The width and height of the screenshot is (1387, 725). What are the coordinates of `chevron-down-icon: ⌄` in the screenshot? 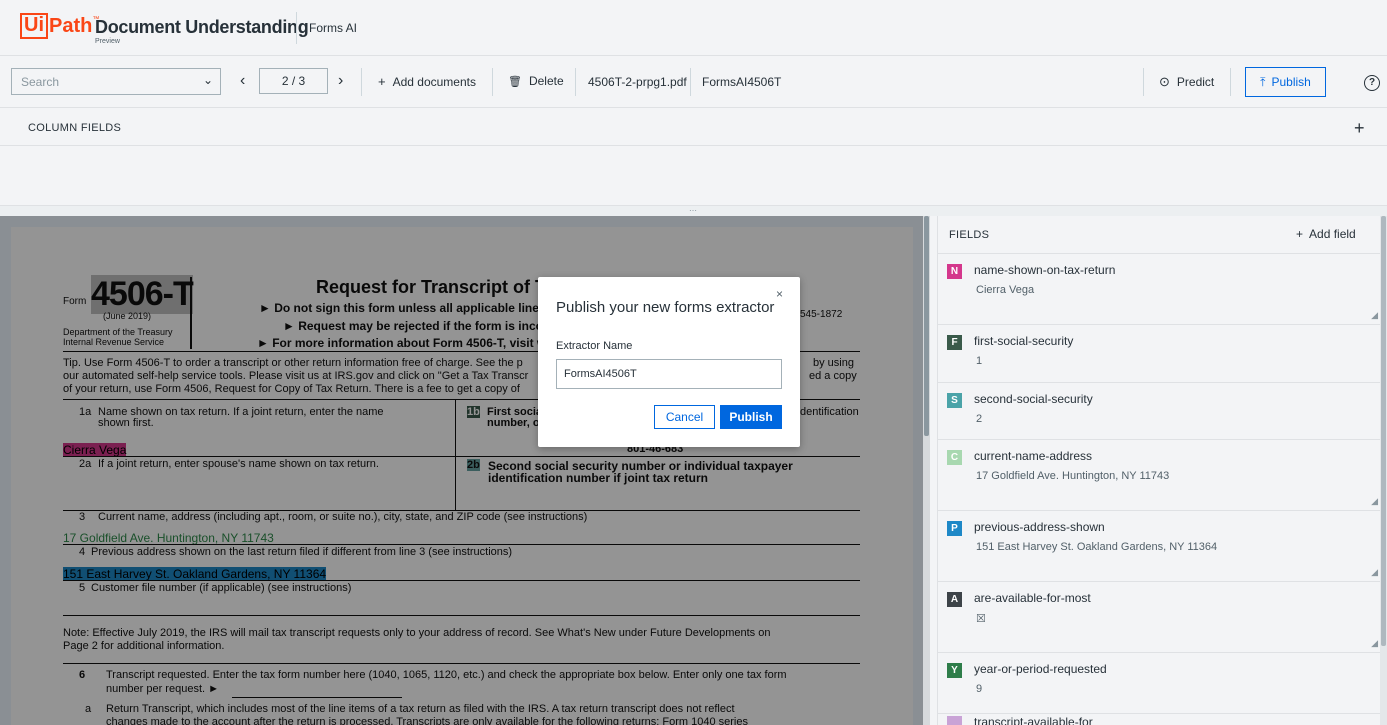 It's located at (207, 80).